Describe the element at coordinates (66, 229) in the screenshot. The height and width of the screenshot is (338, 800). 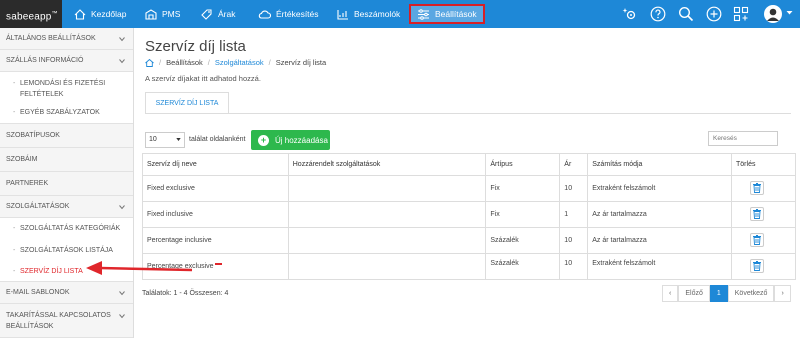
I see `sidebar-item-szolgaltatas-kategoriak: - SZOLGÁLTATÁS KATEGÓRIÁK` at that location.